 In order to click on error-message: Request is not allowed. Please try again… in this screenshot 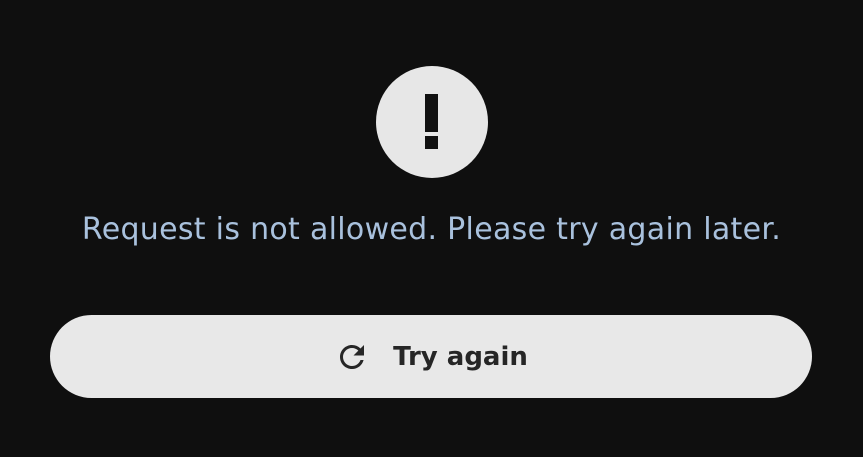, I will do `click(431, 229)`.